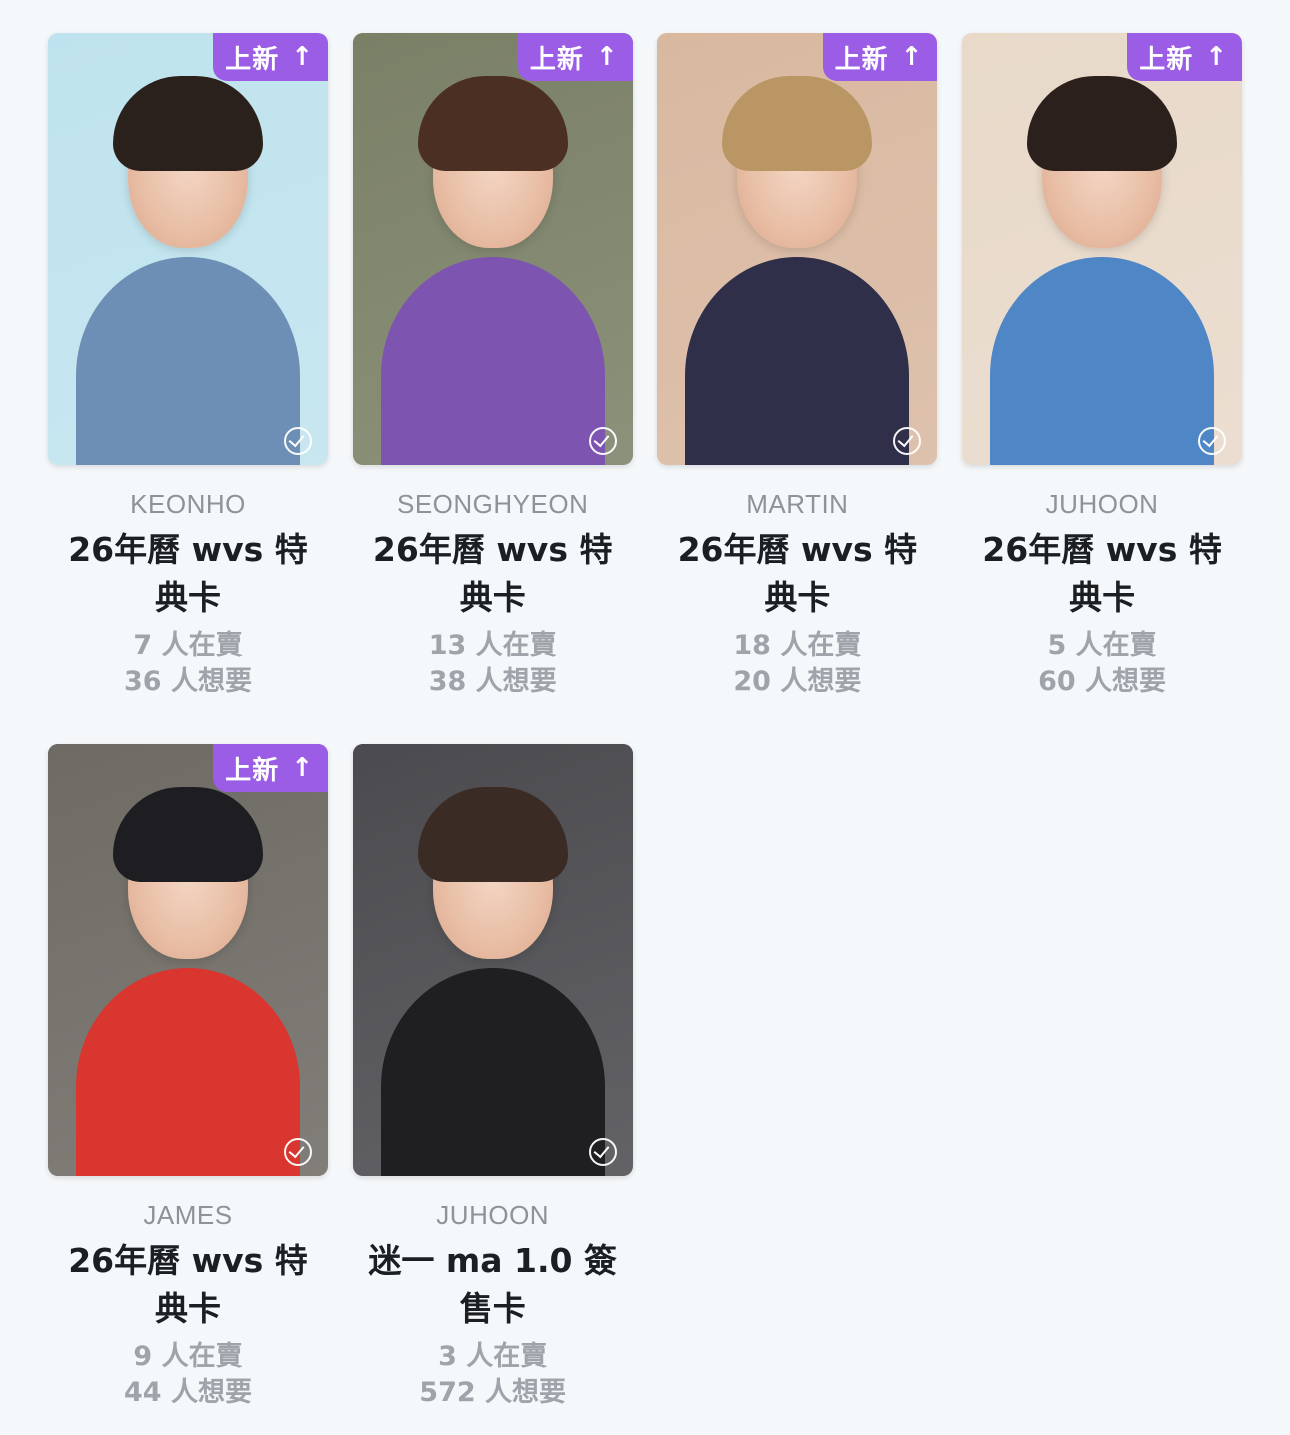 This screenshot has height=1435, width=1290. Describe the element at coordinates (1102, 664) in the screenshot. I see `card-stats: 5 人在賣 60 人想要` at that location.